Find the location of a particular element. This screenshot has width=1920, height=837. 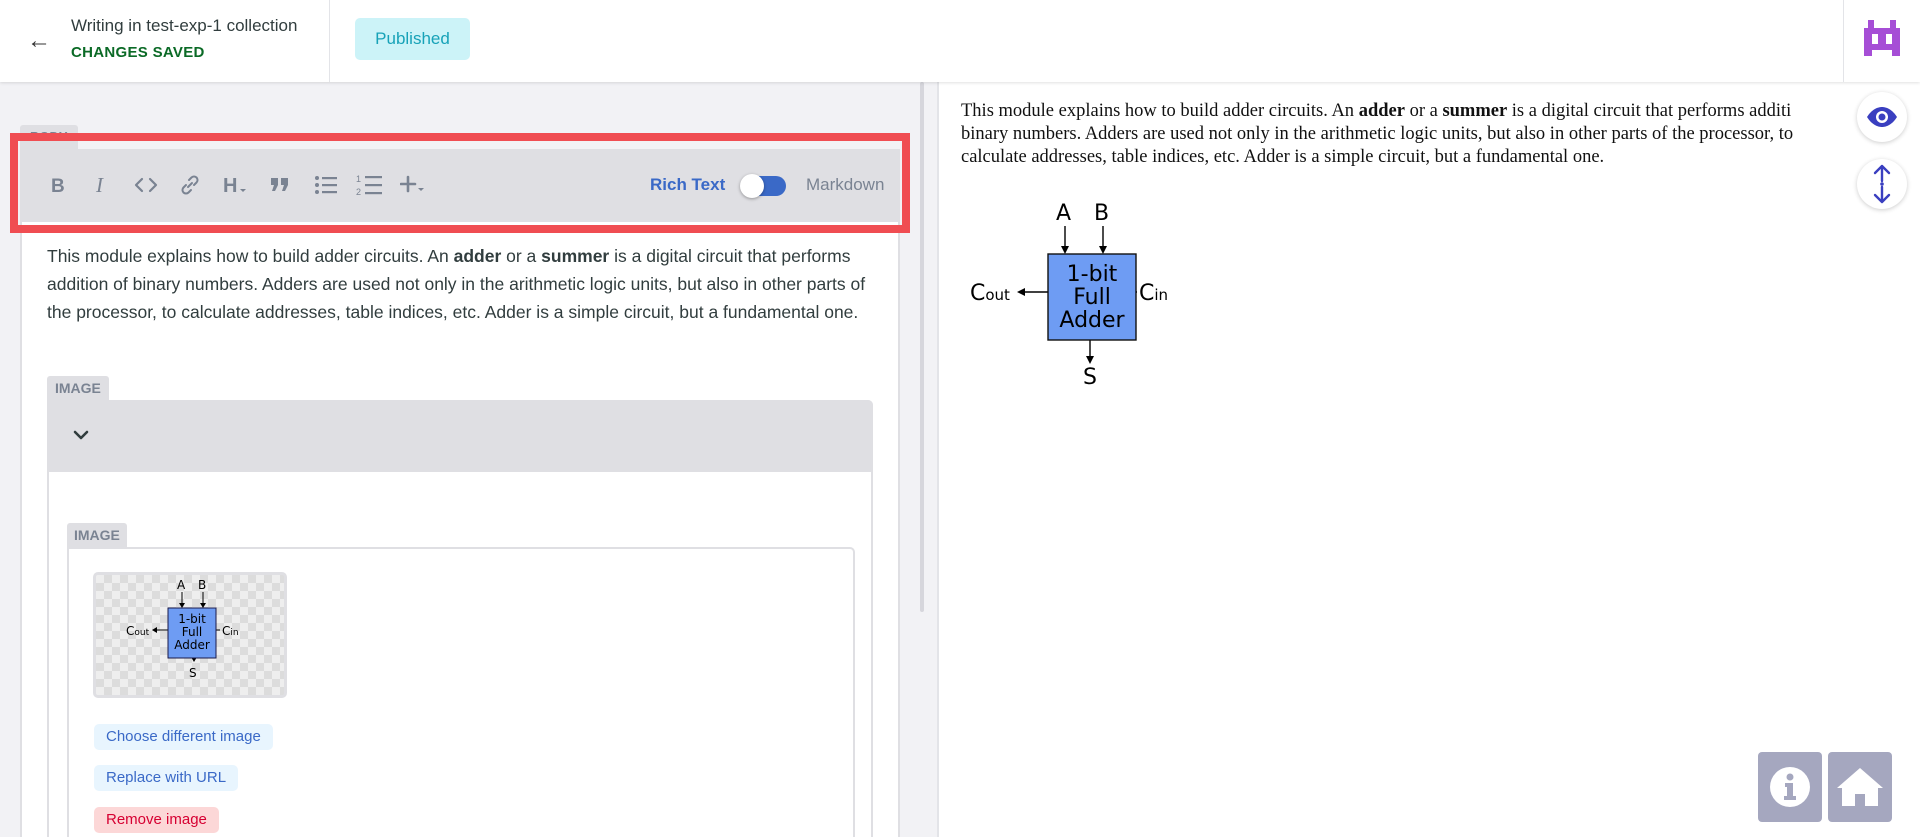

home-button is located at coordinates (1860, 787).